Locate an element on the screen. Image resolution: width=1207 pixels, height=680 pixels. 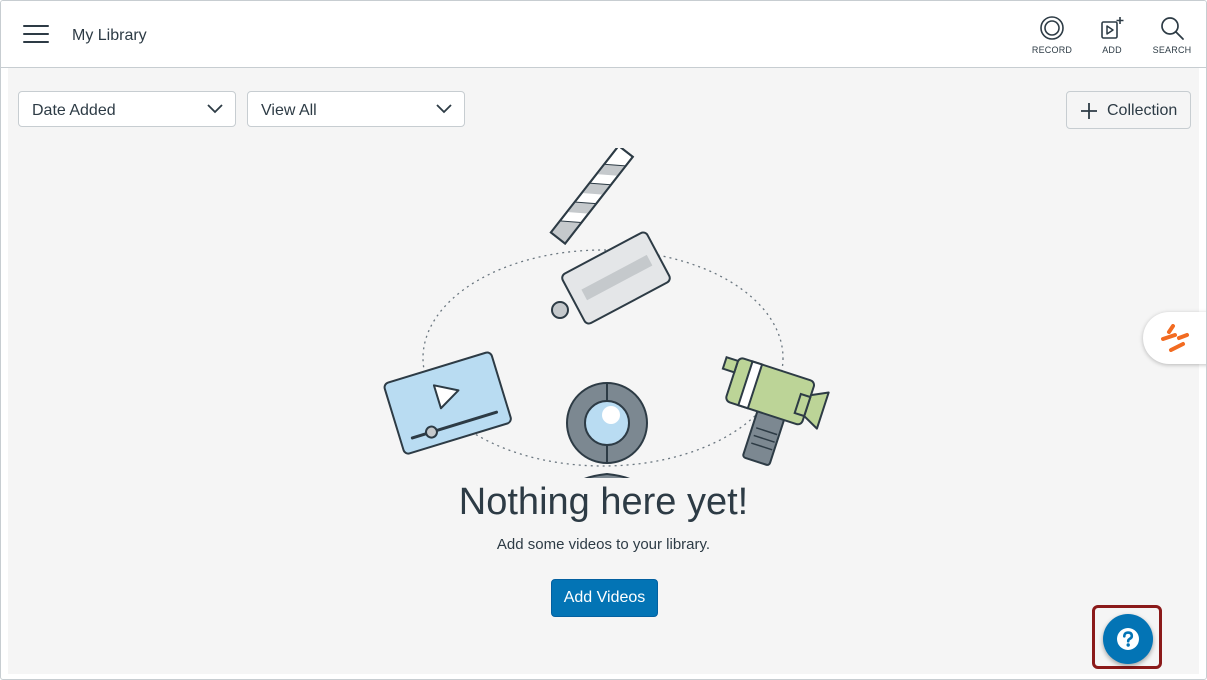
side-extension-tab is located at coordinates (1174, 338).